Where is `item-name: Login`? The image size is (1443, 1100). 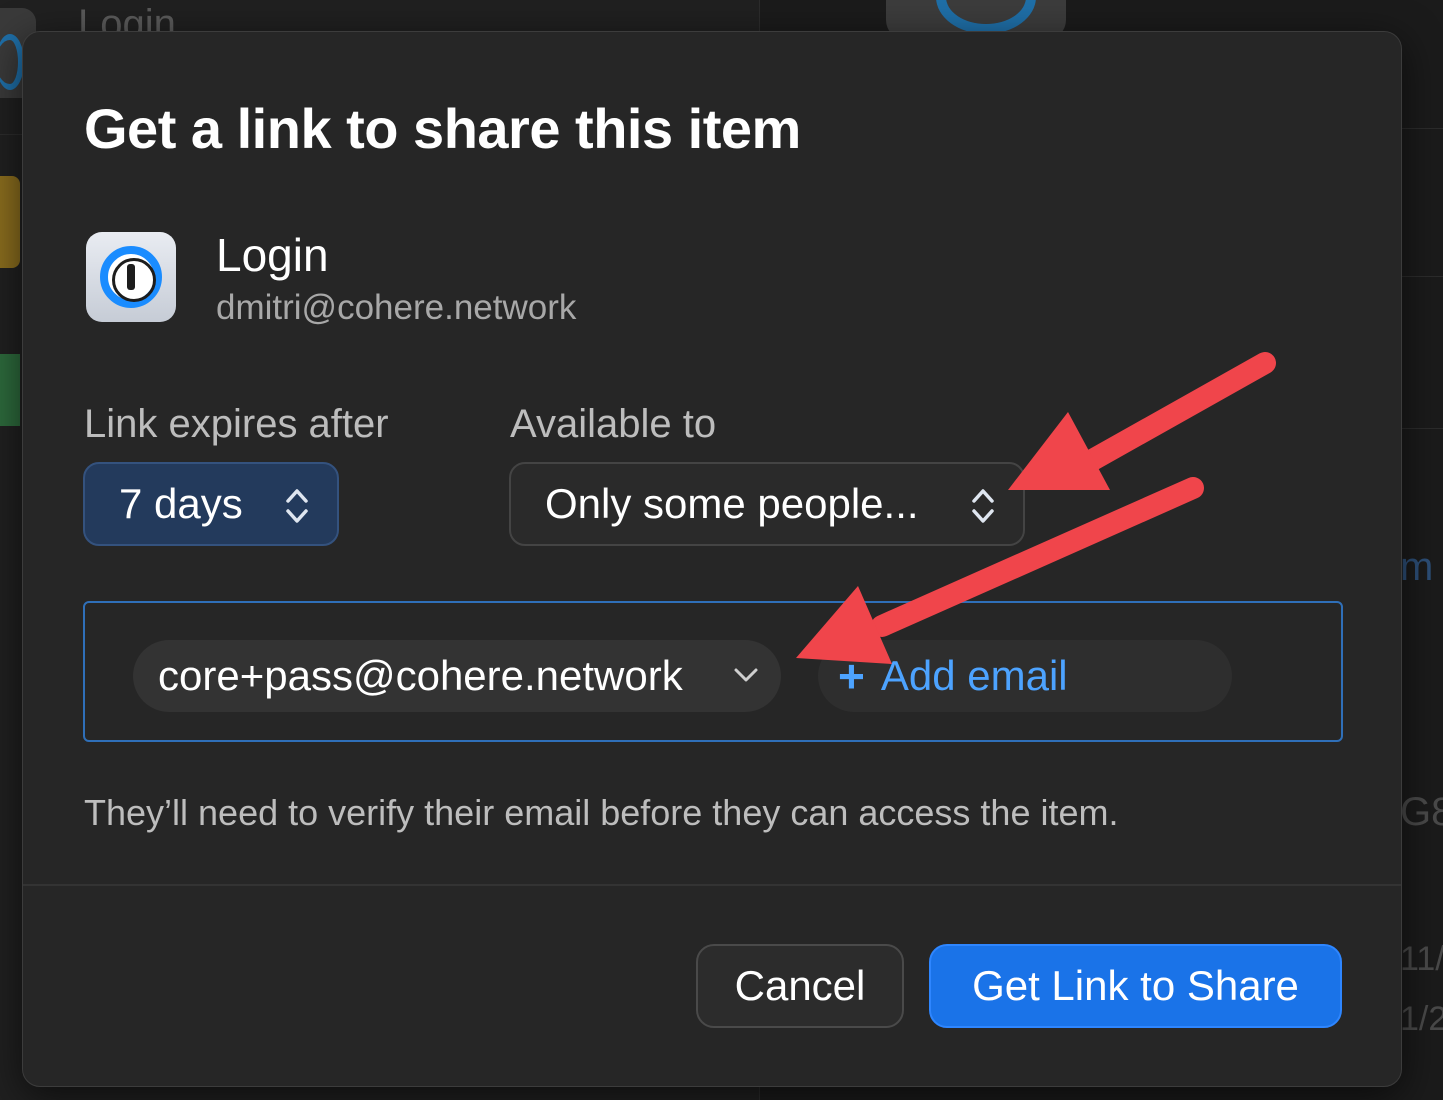 item-name: Login is located at coordinates (272, 255).